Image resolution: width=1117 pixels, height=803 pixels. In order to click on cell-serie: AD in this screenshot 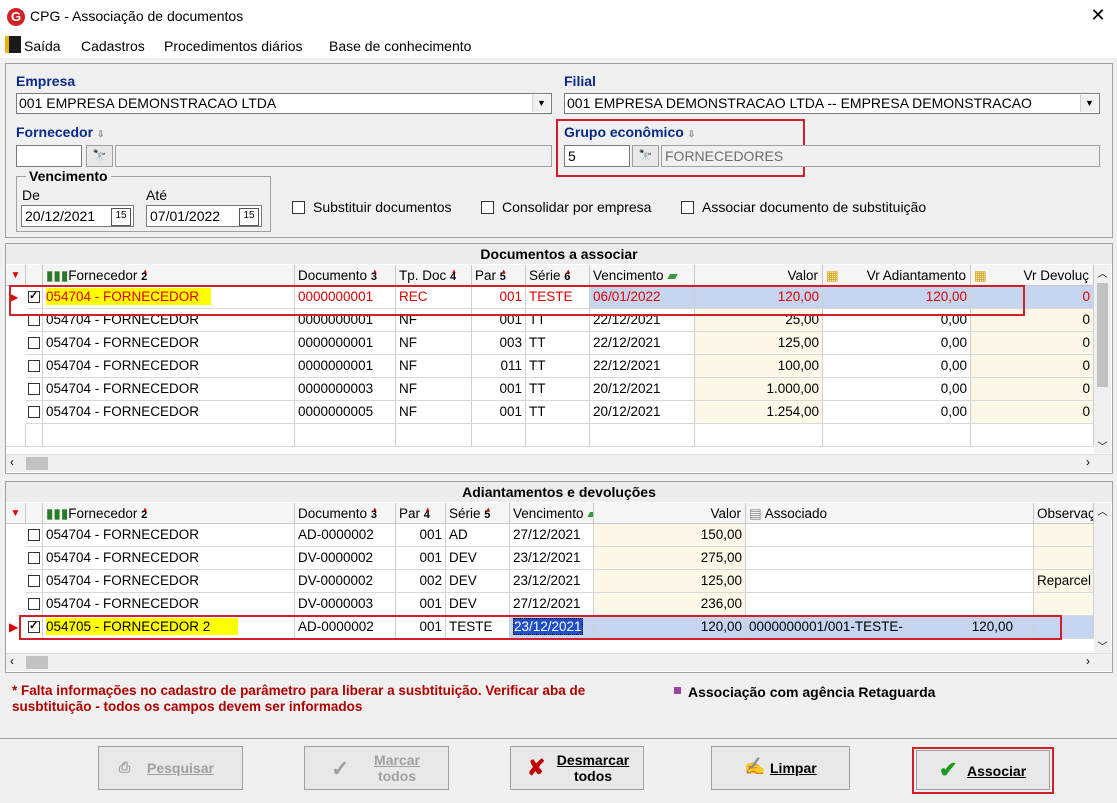, I will do `click(478, 535)`.